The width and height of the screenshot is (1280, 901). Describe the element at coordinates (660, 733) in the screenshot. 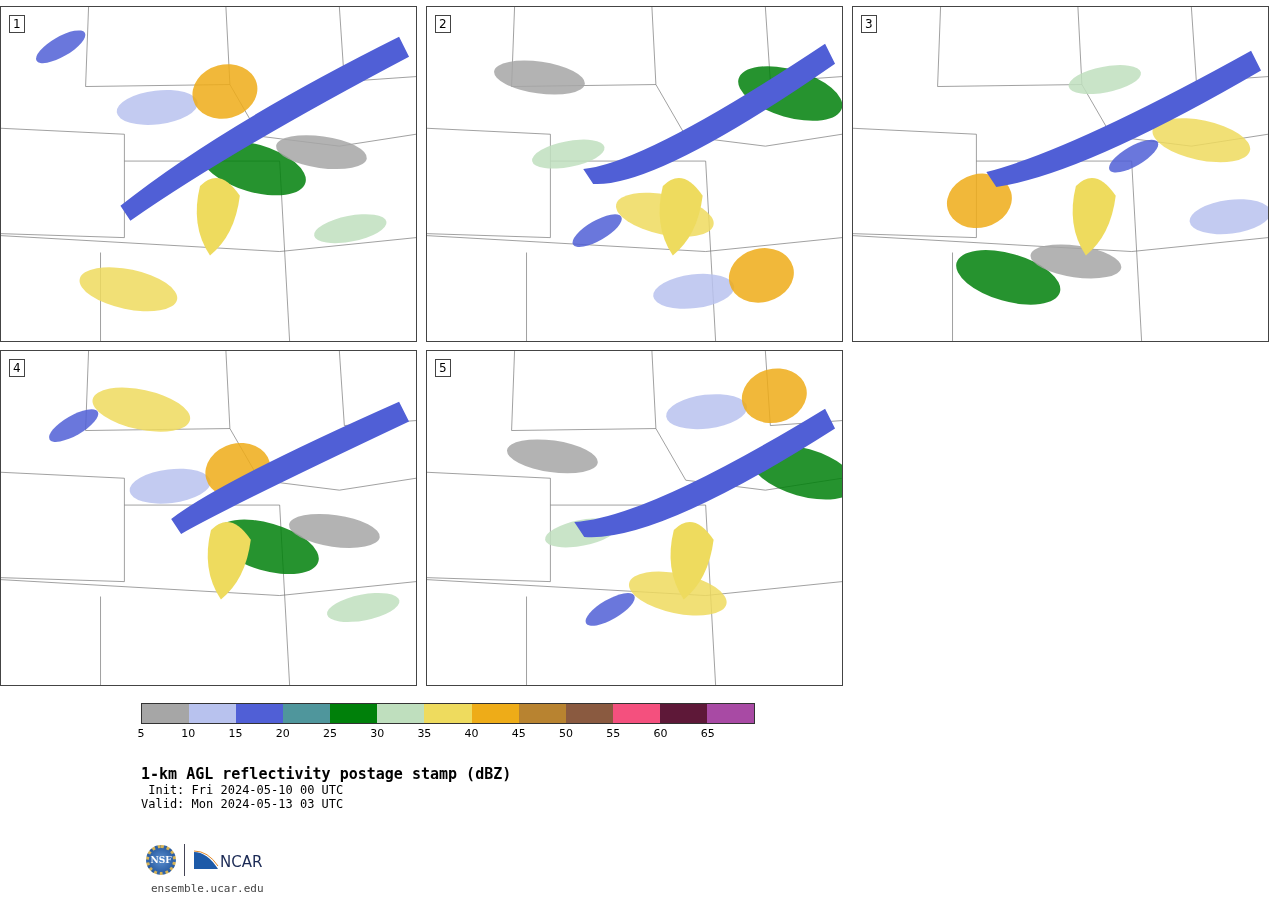

I see `tick-label: 60` at that location.